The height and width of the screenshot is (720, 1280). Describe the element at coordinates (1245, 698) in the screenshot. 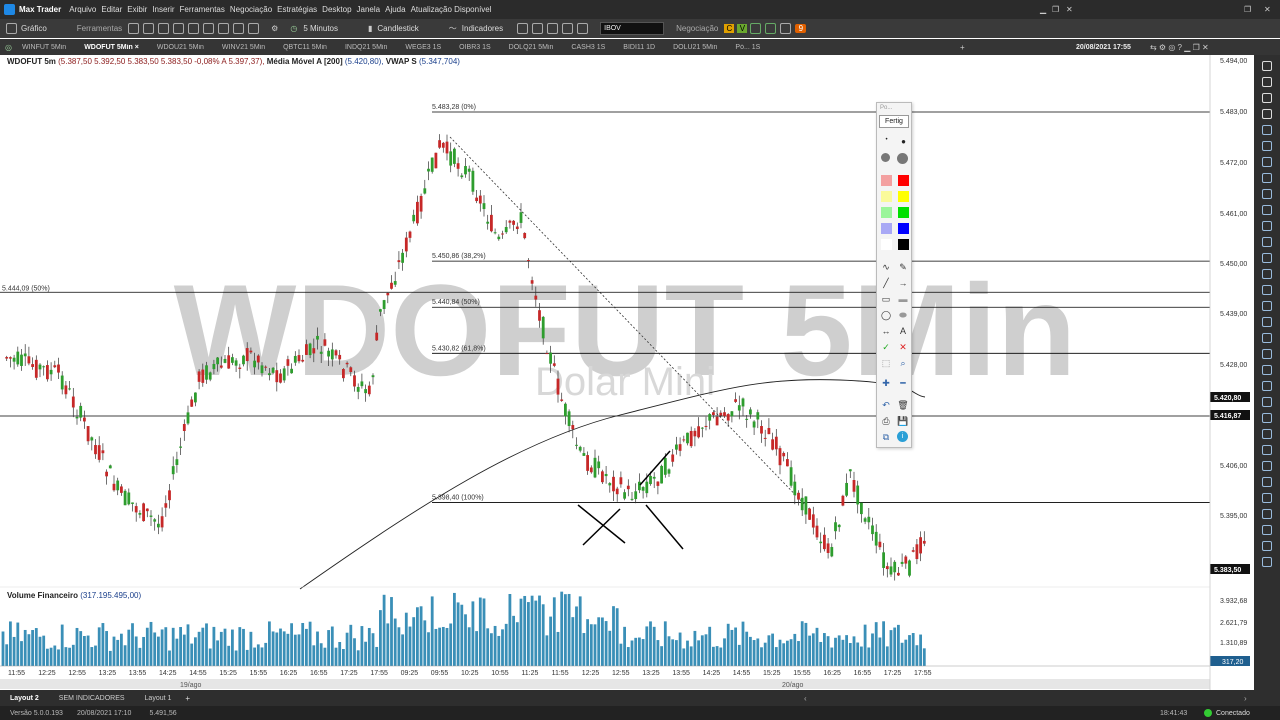

I see `scroll-right-icon: ›` at that location.